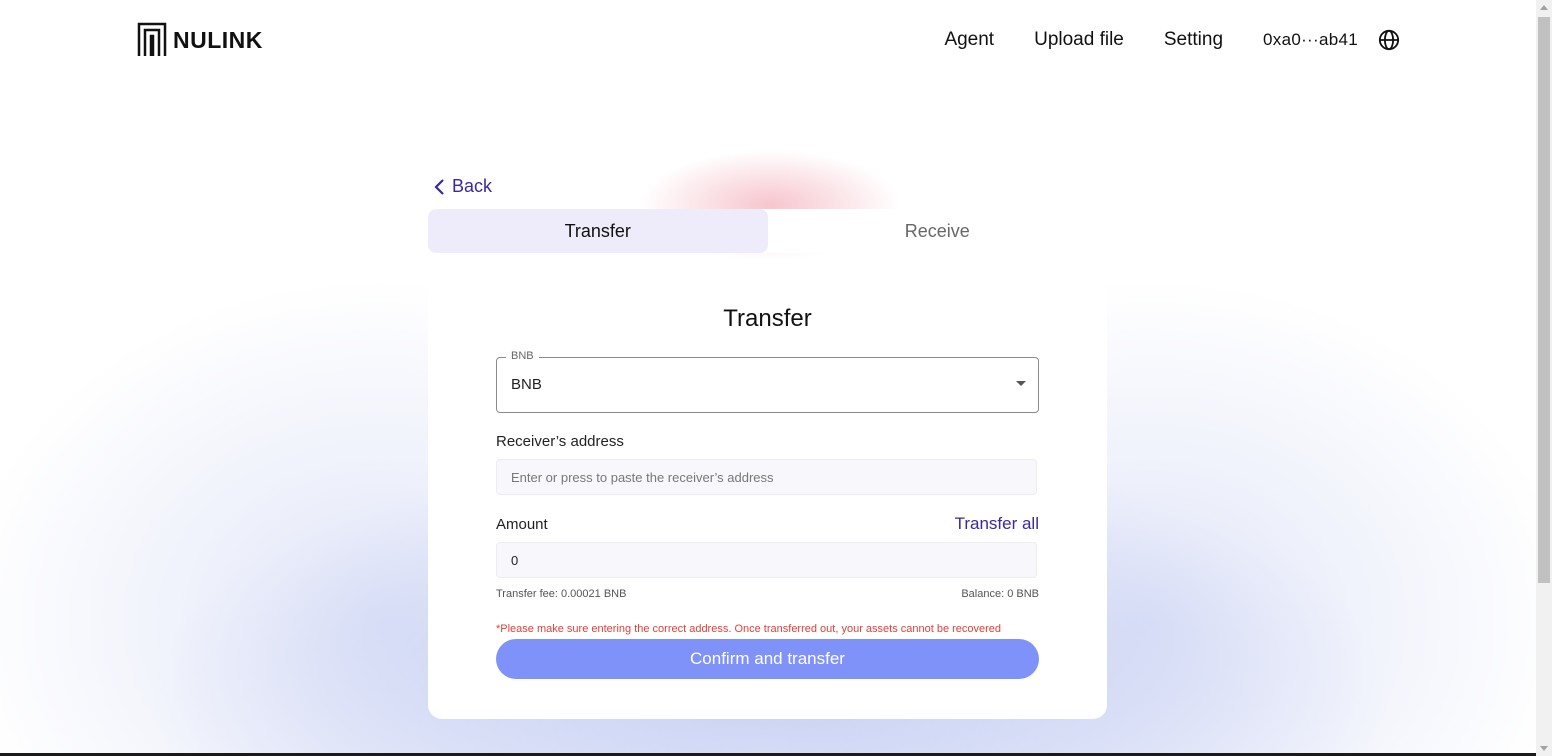  Describe the element at coordinates (997, 524) in the screenshot. I see `transfer-all-link: Transfer all` at that location.